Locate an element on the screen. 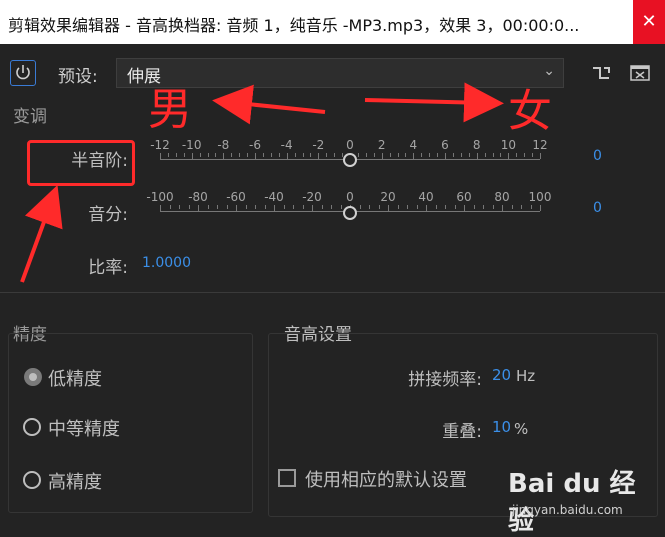 This screenshot has width=665, height=537. watermark-url: jingyan.baidu.com is located at coordinates (567, 510).